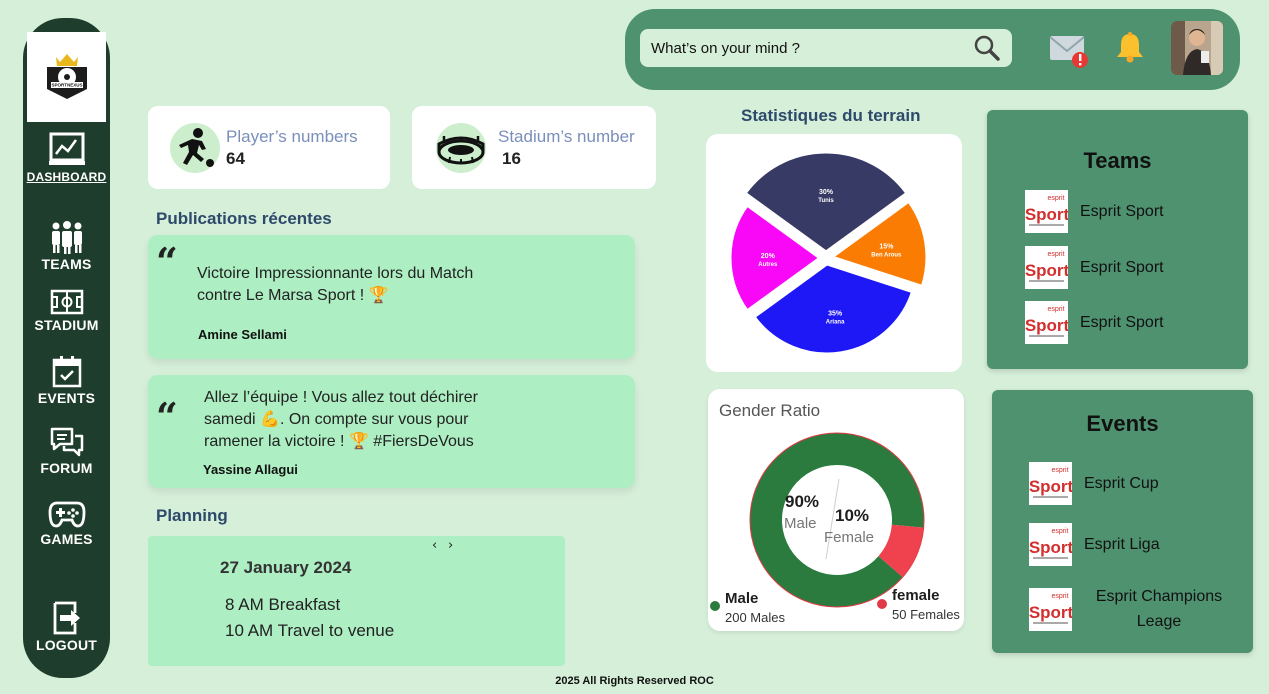  I want to click on planning-entries: 8 AM Breakfast 10 AM Travel to venue, so click(309, 618).